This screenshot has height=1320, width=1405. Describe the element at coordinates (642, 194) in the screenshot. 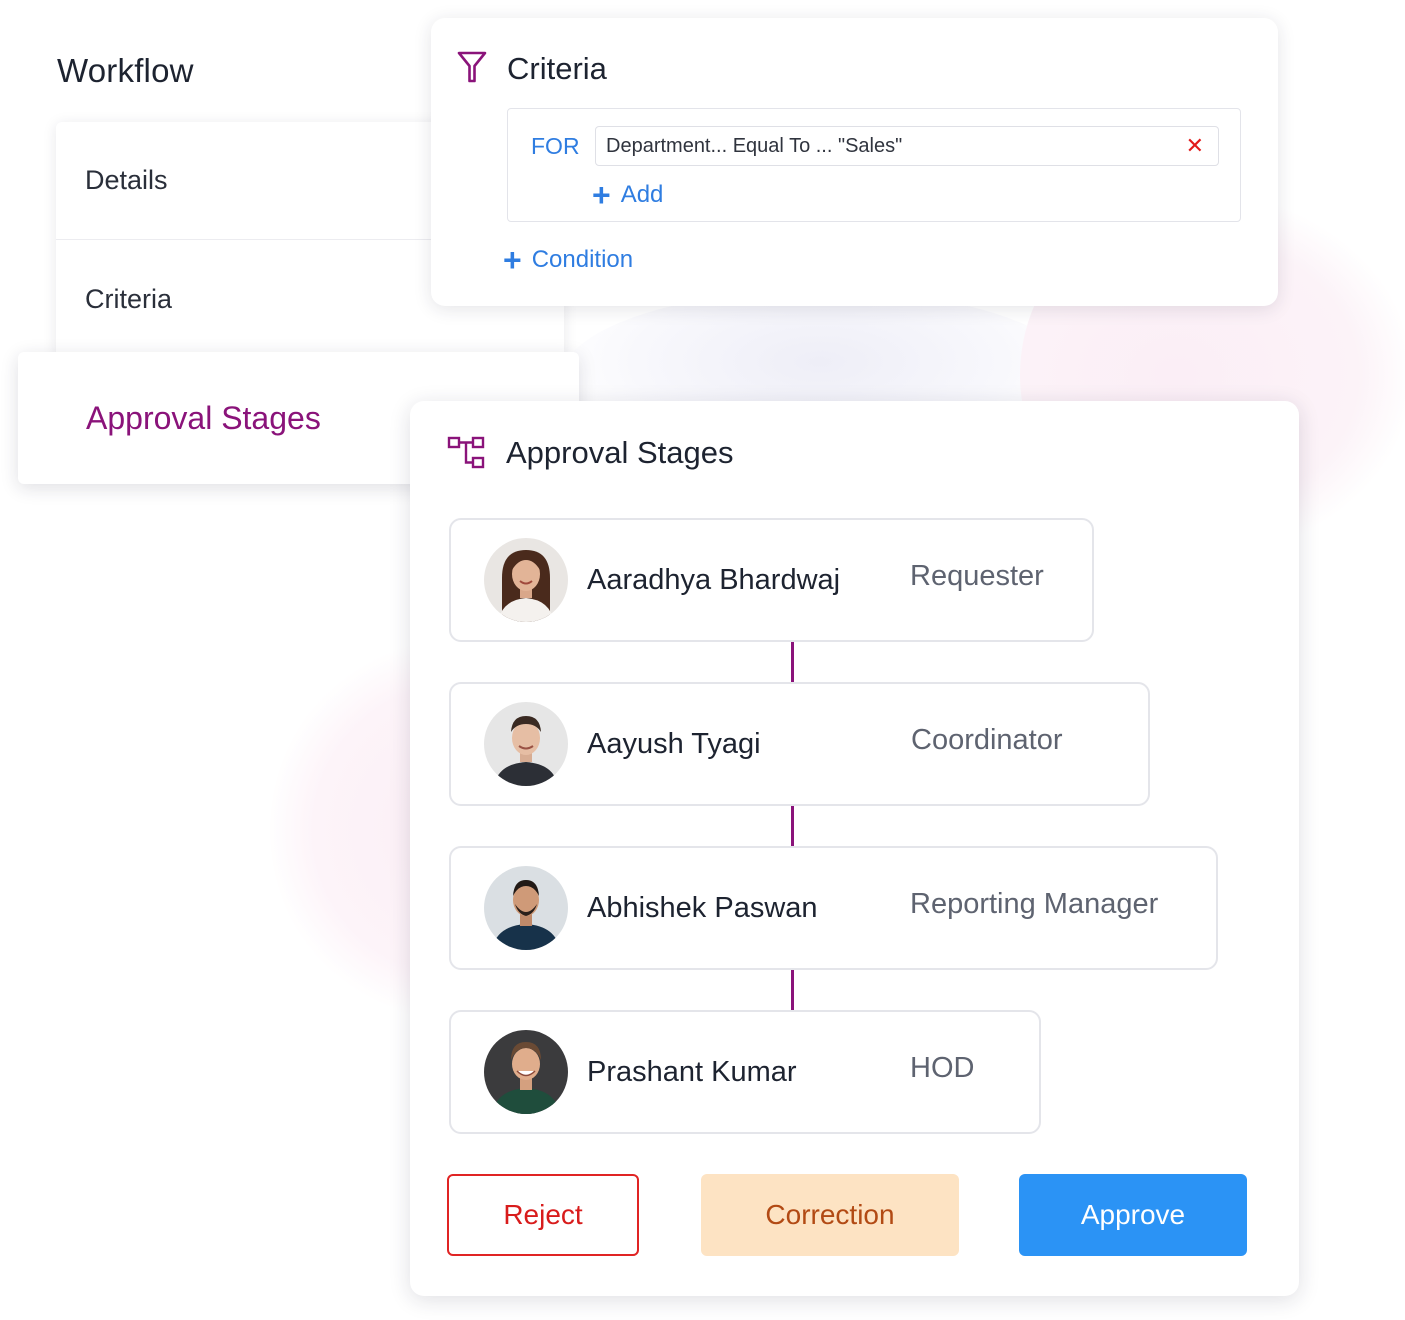

I see `add-label: Add` at that location.